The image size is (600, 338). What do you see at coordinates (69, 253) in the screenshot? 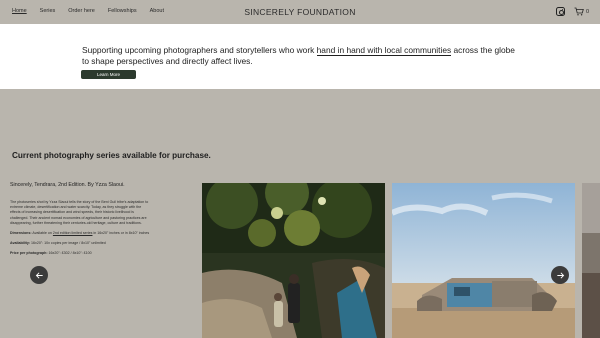
I see `price-value: 16x20": £302 / 8x10": £100` at bounding box center [69, 253].